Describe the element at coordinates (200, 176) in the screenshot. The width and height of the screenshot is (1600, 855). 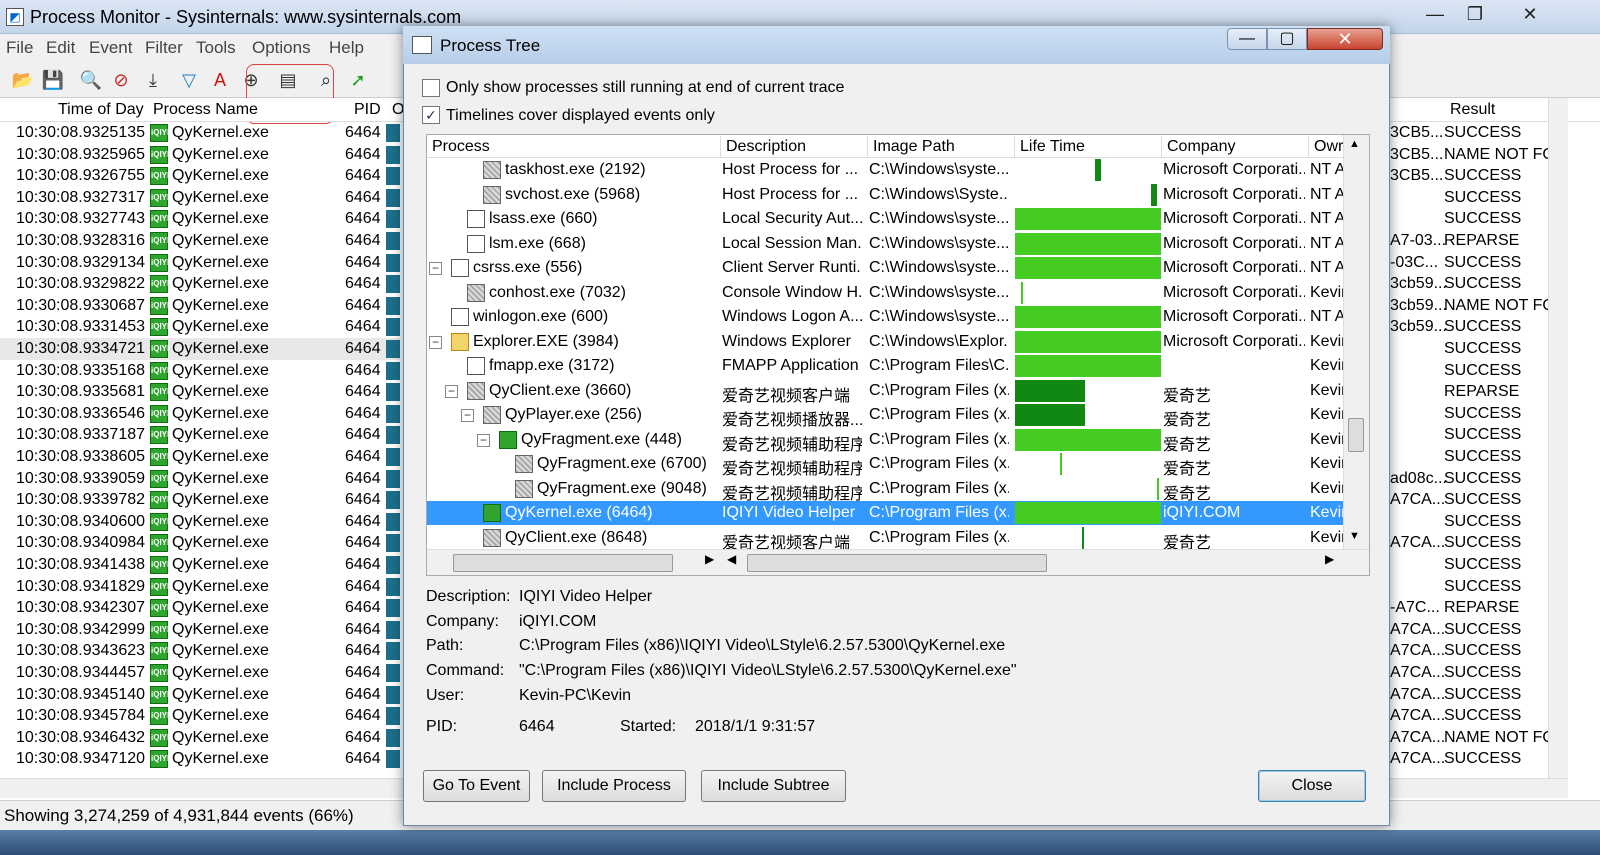
I see `table-row: 10:30:08.9326755 iQIYI QyKernel.exe 6464` at that location.